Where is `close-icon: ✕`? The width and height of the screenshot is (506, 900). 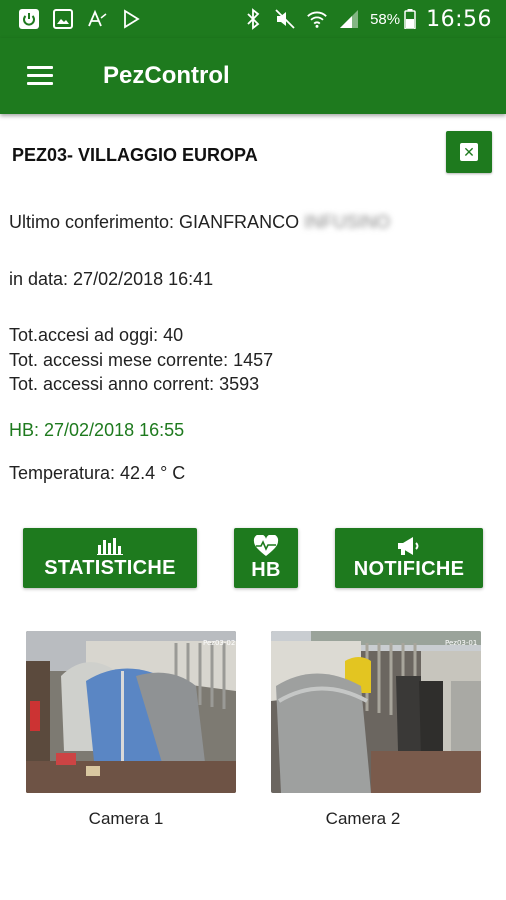
close-icon: ✕ is located at coordinates (469, 152).